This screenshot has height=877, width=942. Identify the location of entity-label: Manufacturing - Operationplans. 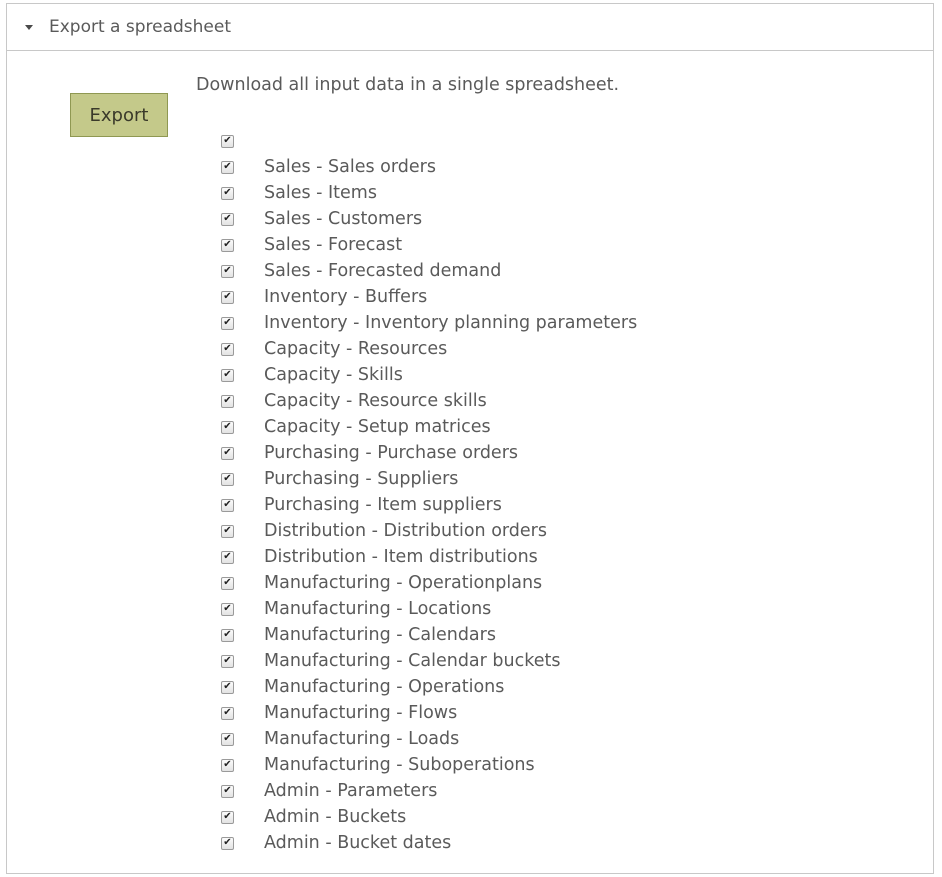
(403, 583).